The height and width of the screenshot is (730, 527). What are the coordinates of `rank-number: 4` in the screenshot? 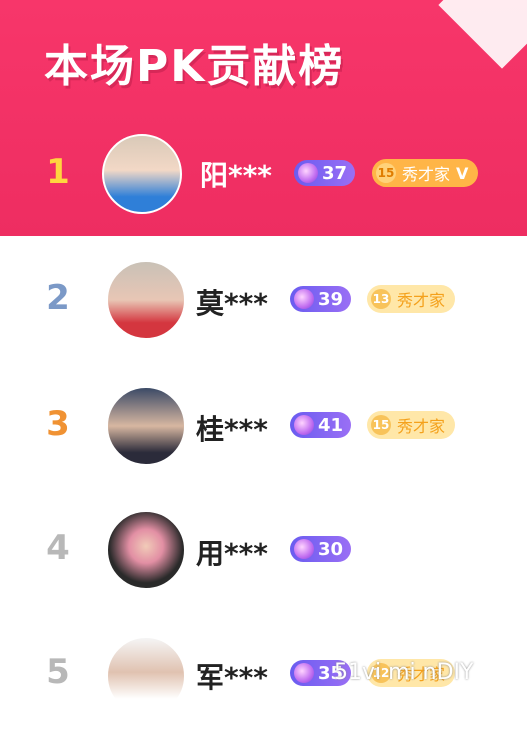 It's located at (58, 548).